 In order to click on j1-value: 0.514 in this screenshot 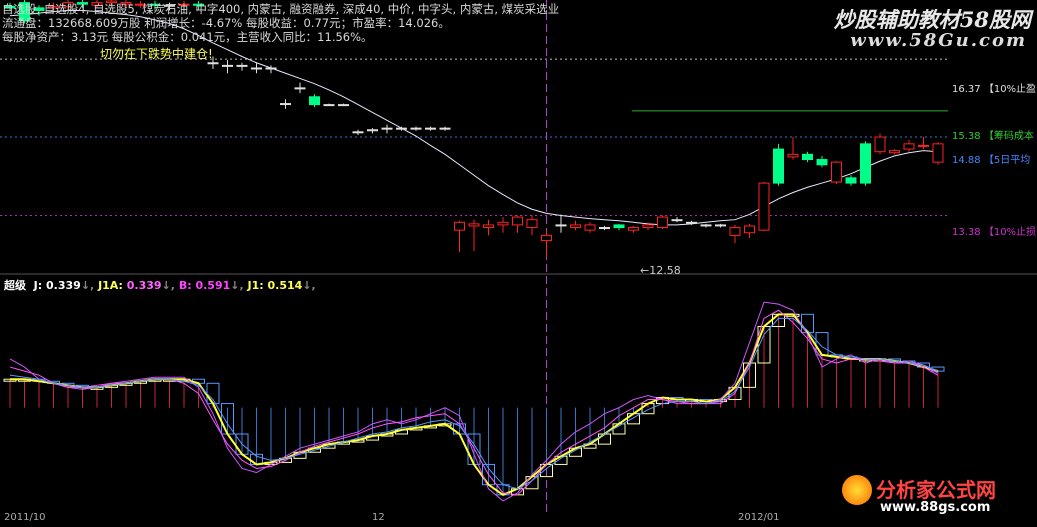, I will do `click(285, 285)`.